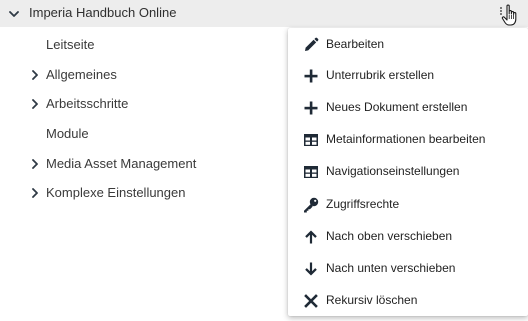 The height and width of the screenshot is (321, 528). I want to click on menu-item-zugriffsrechte: Zugriffsrechte, so click(408, 204).